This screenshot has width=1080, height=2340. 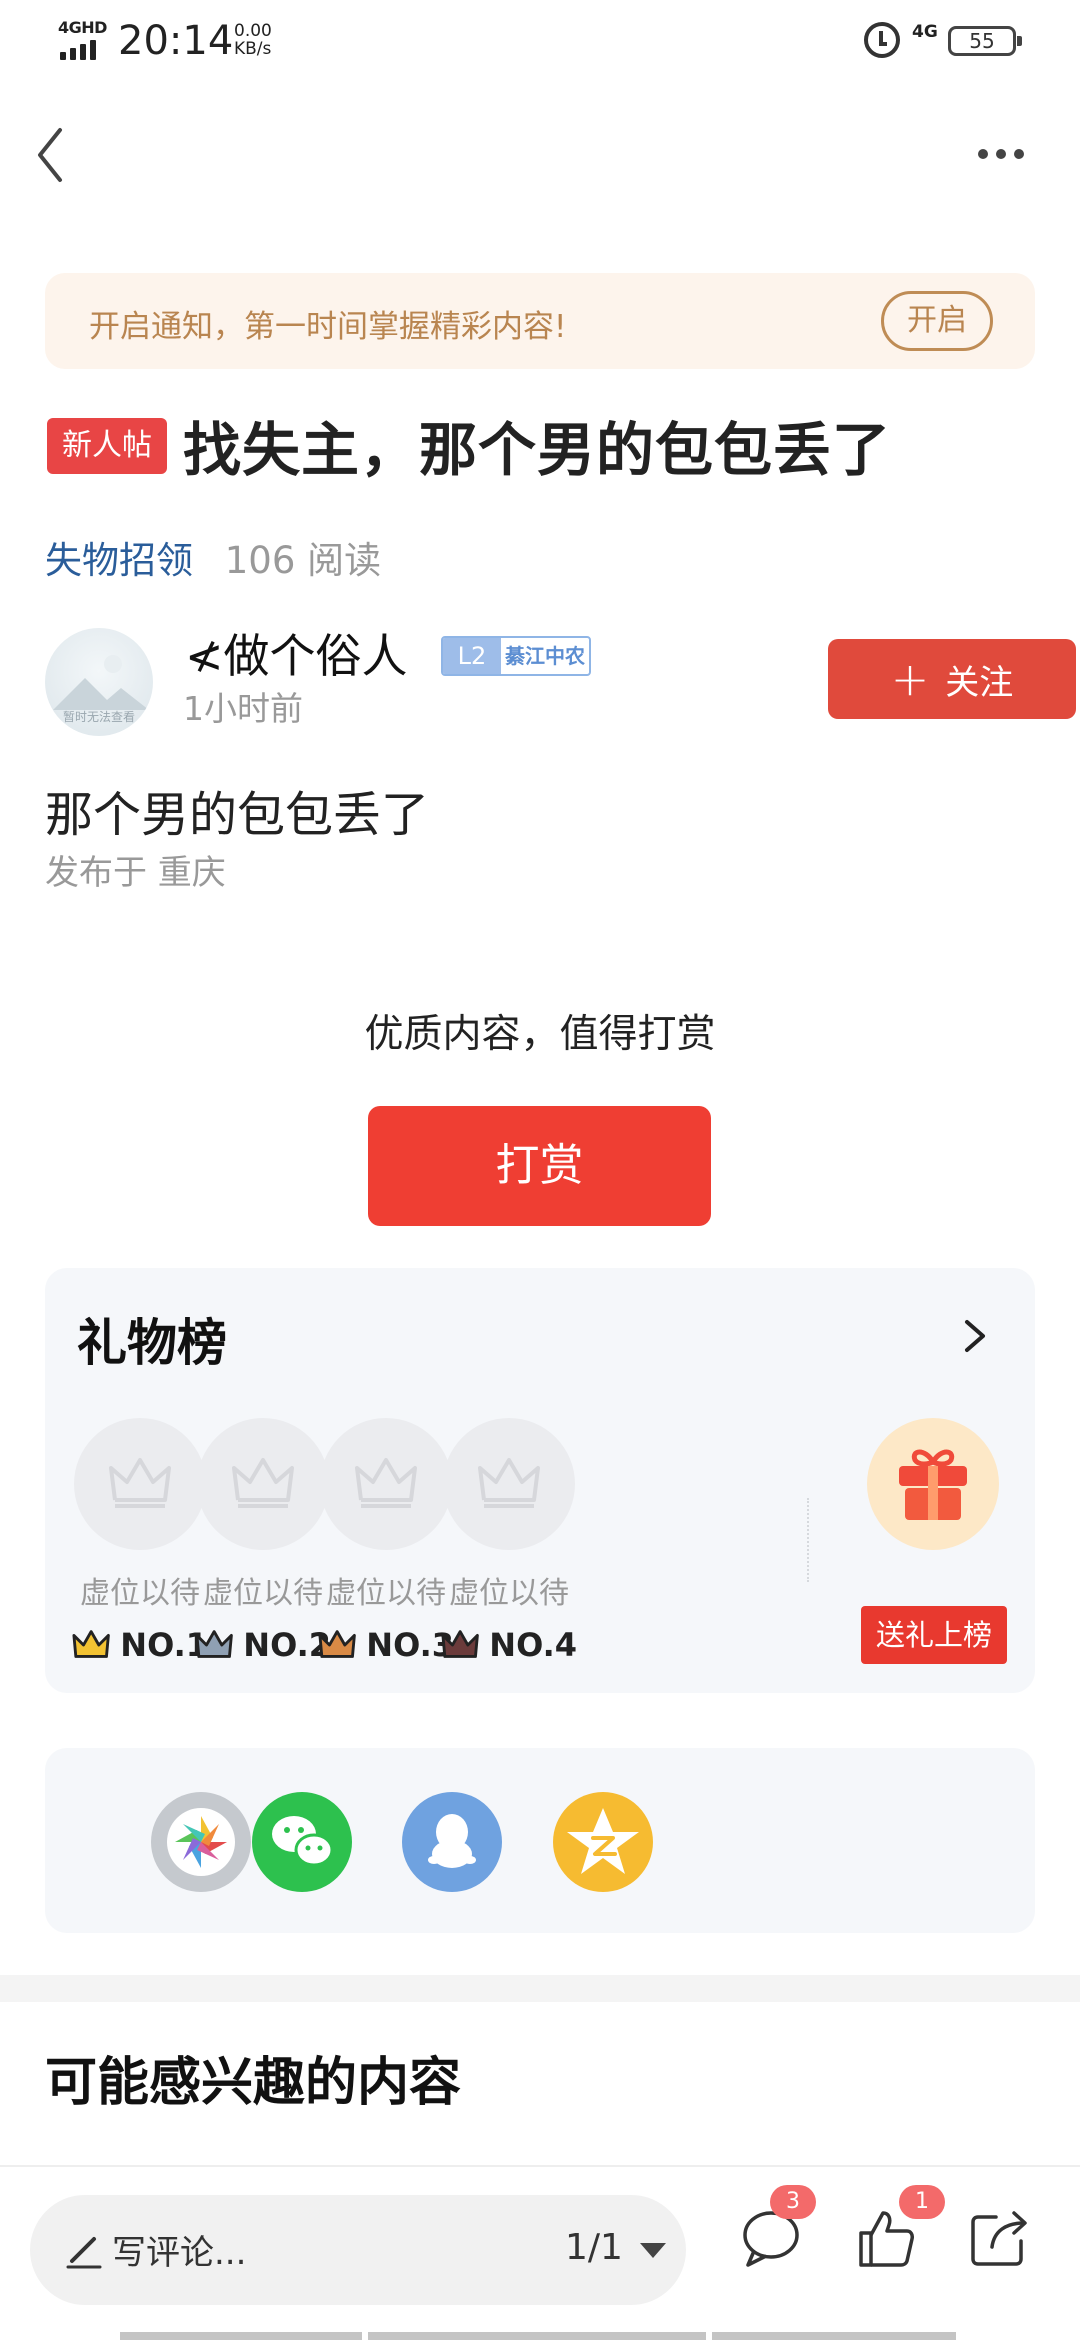 What do you see at coordinates (296, 656) in the screenshot?
I see `author-name: ≮做个俗人` at bounding box center [296, 656].